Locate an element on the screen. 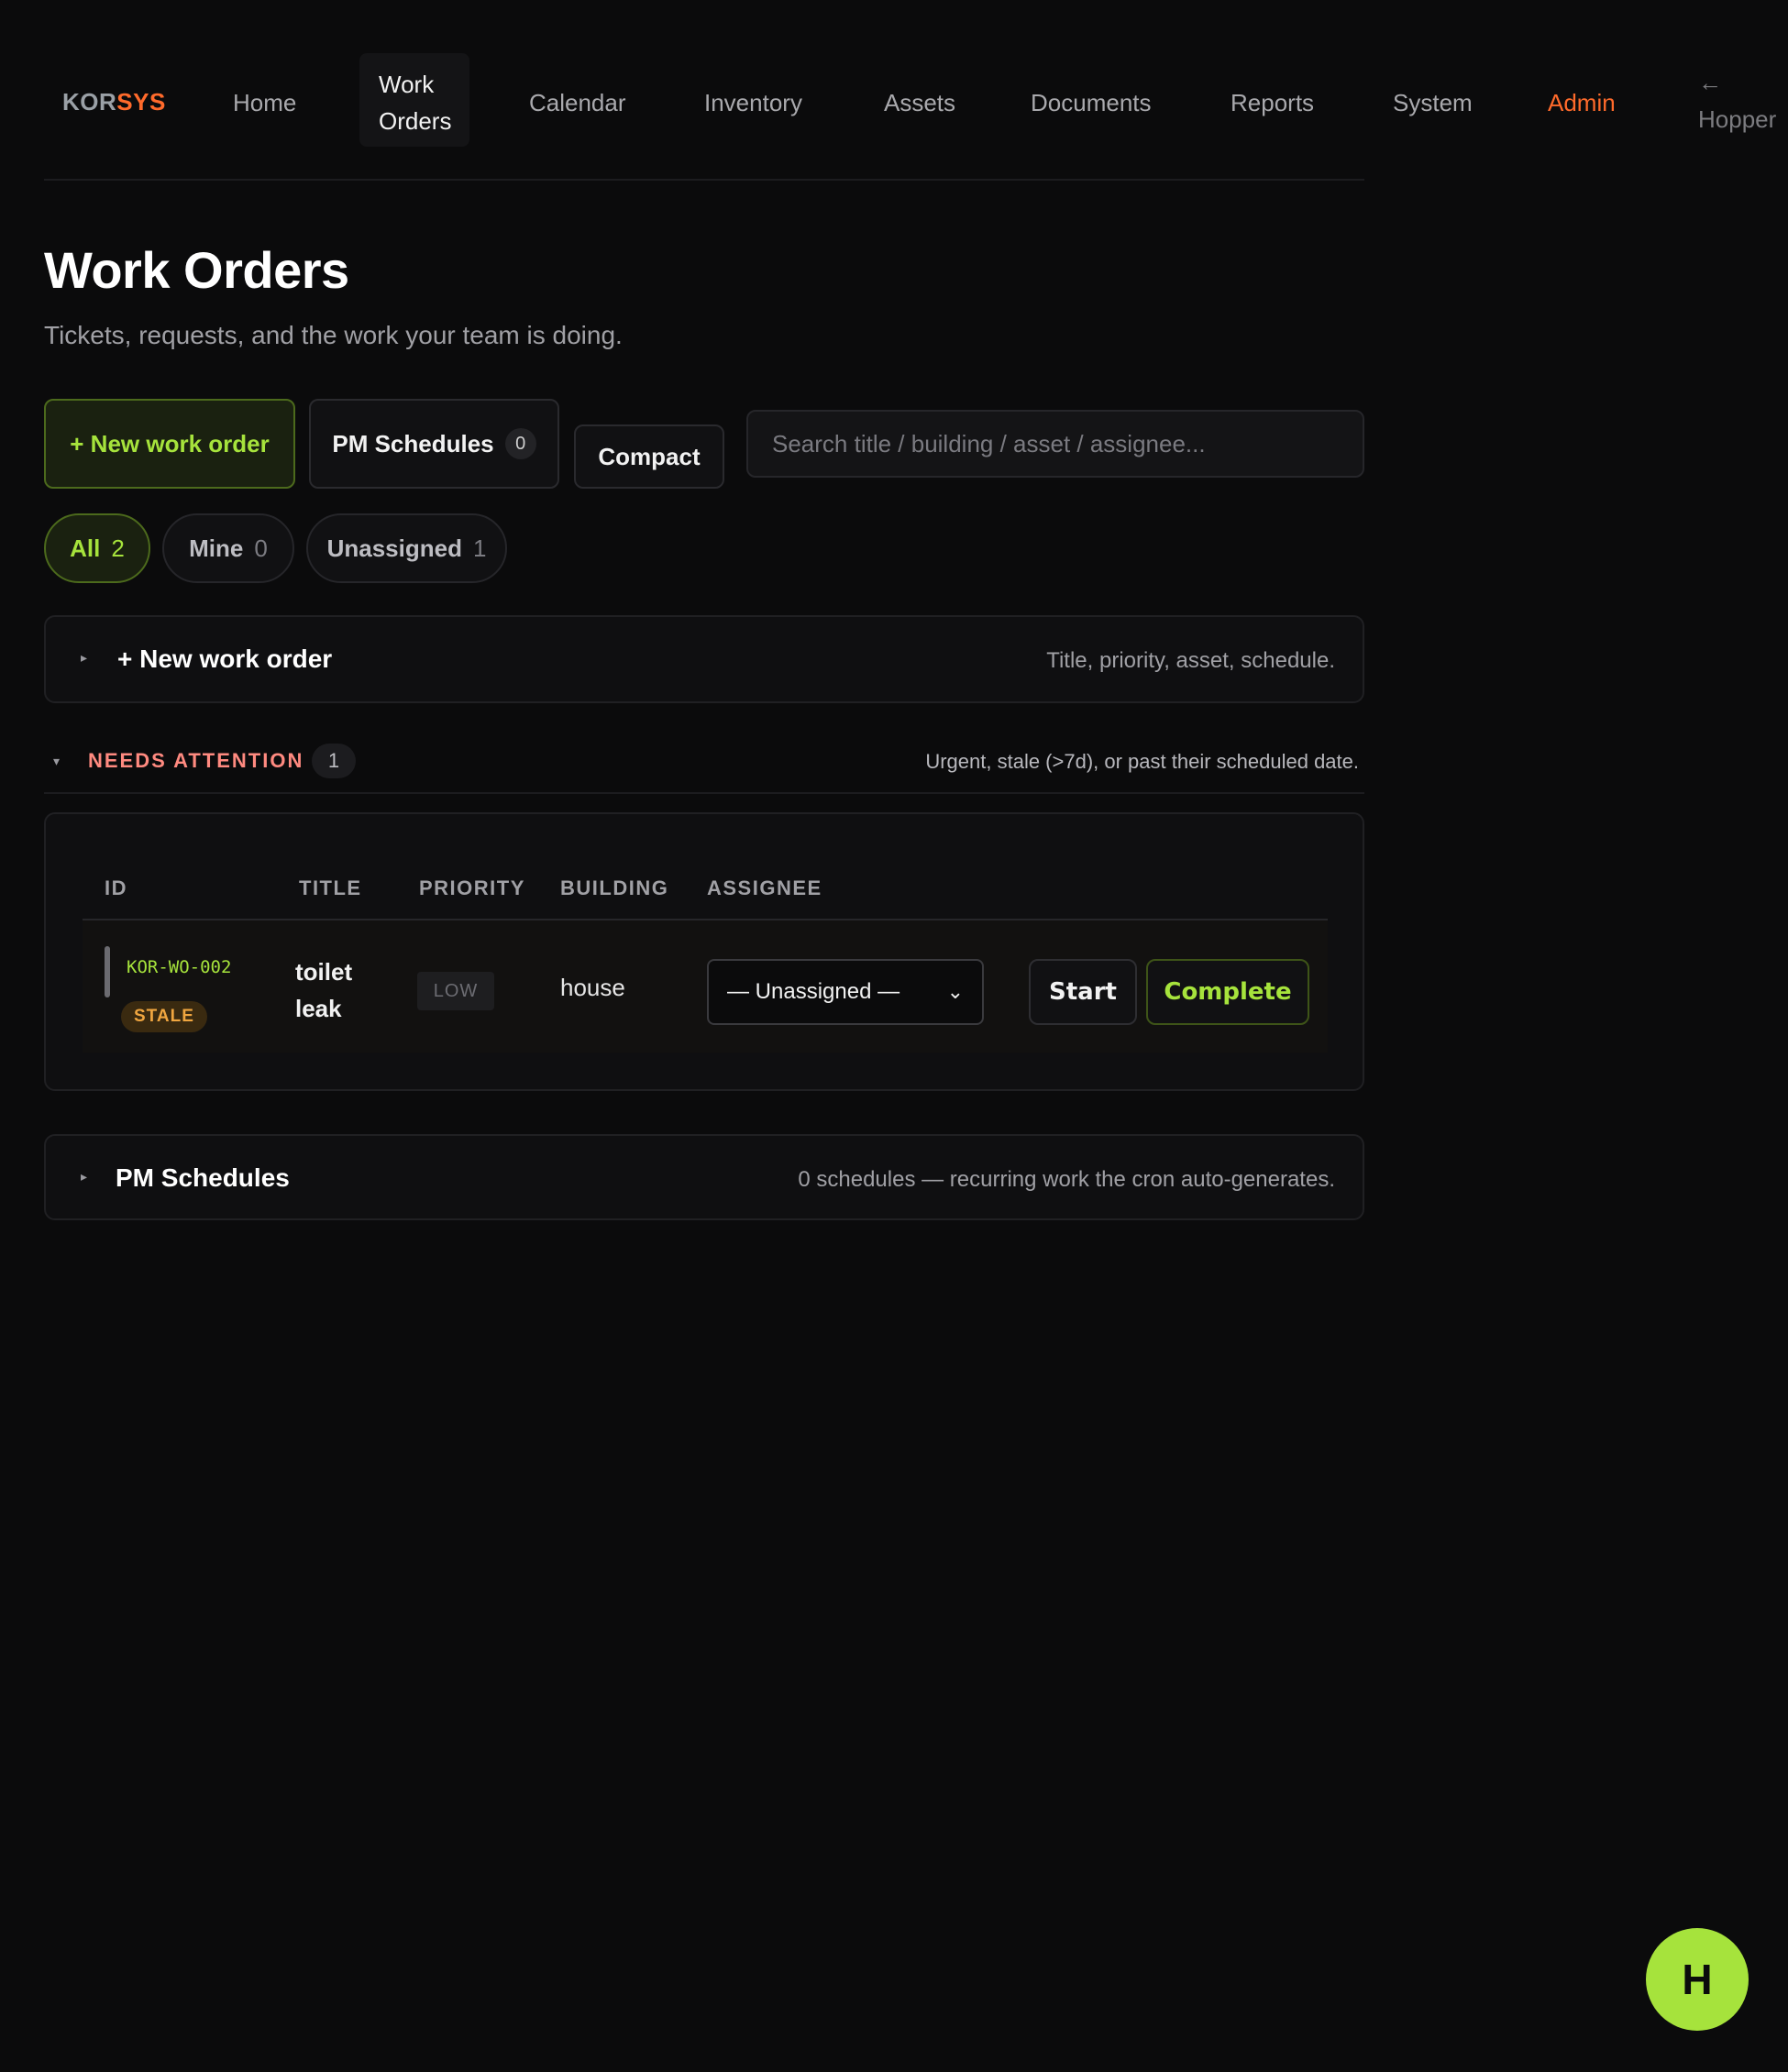  pm-schedules-label: PM Schedules is located at coordinates (413, 443).